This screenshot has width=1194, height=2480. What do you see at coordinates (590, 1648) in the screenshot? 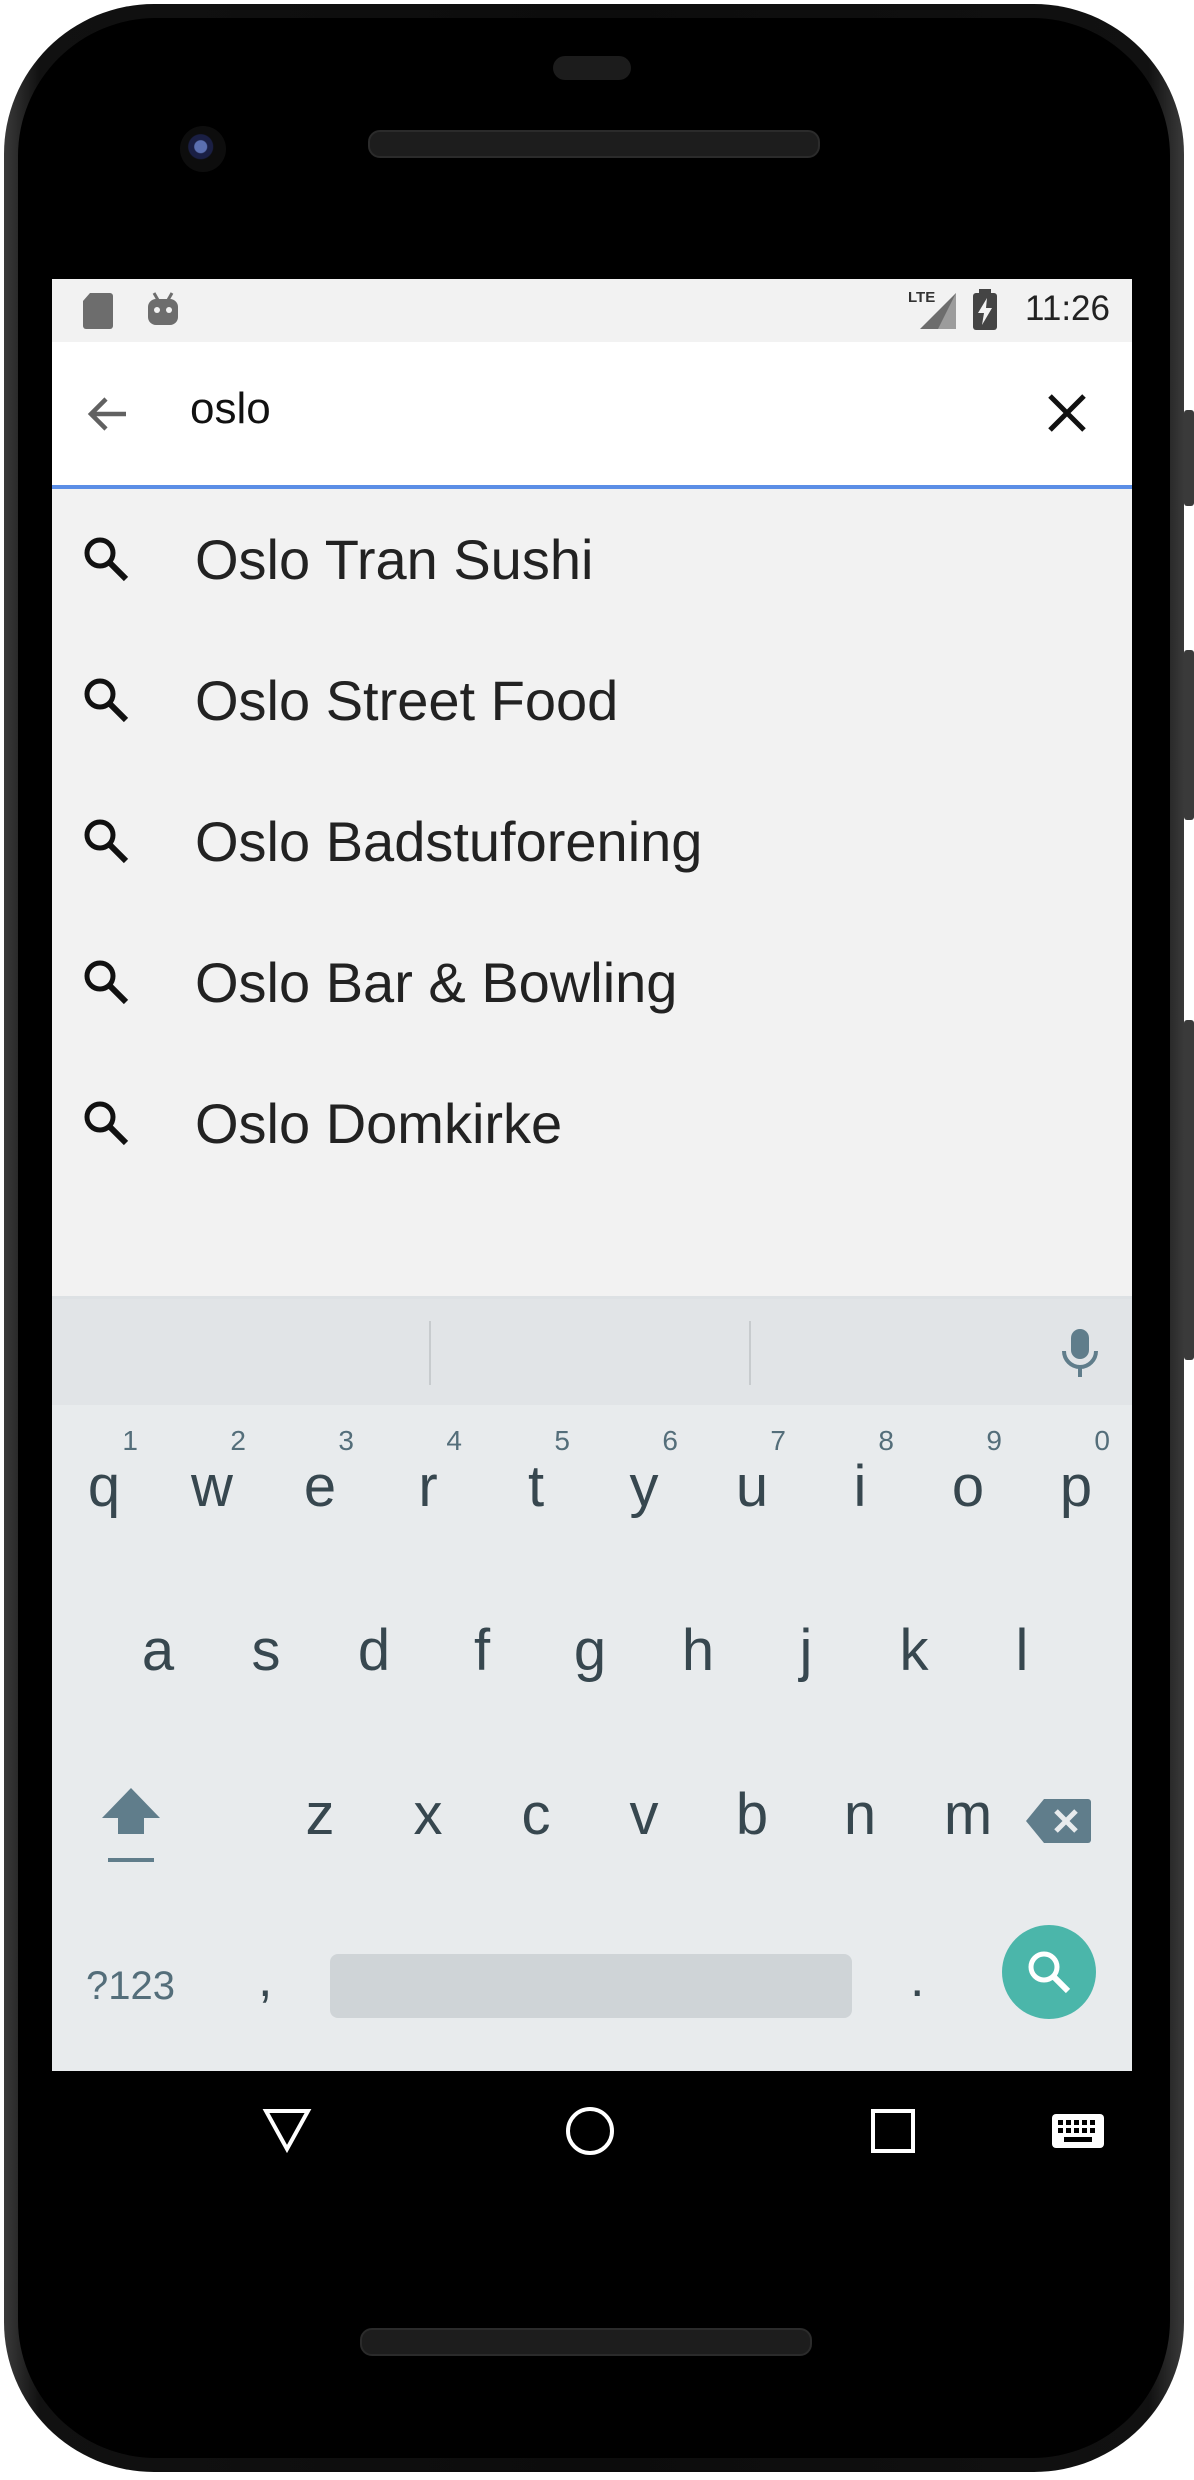
I see `key-g: g` at bounding box center [590, 1648].